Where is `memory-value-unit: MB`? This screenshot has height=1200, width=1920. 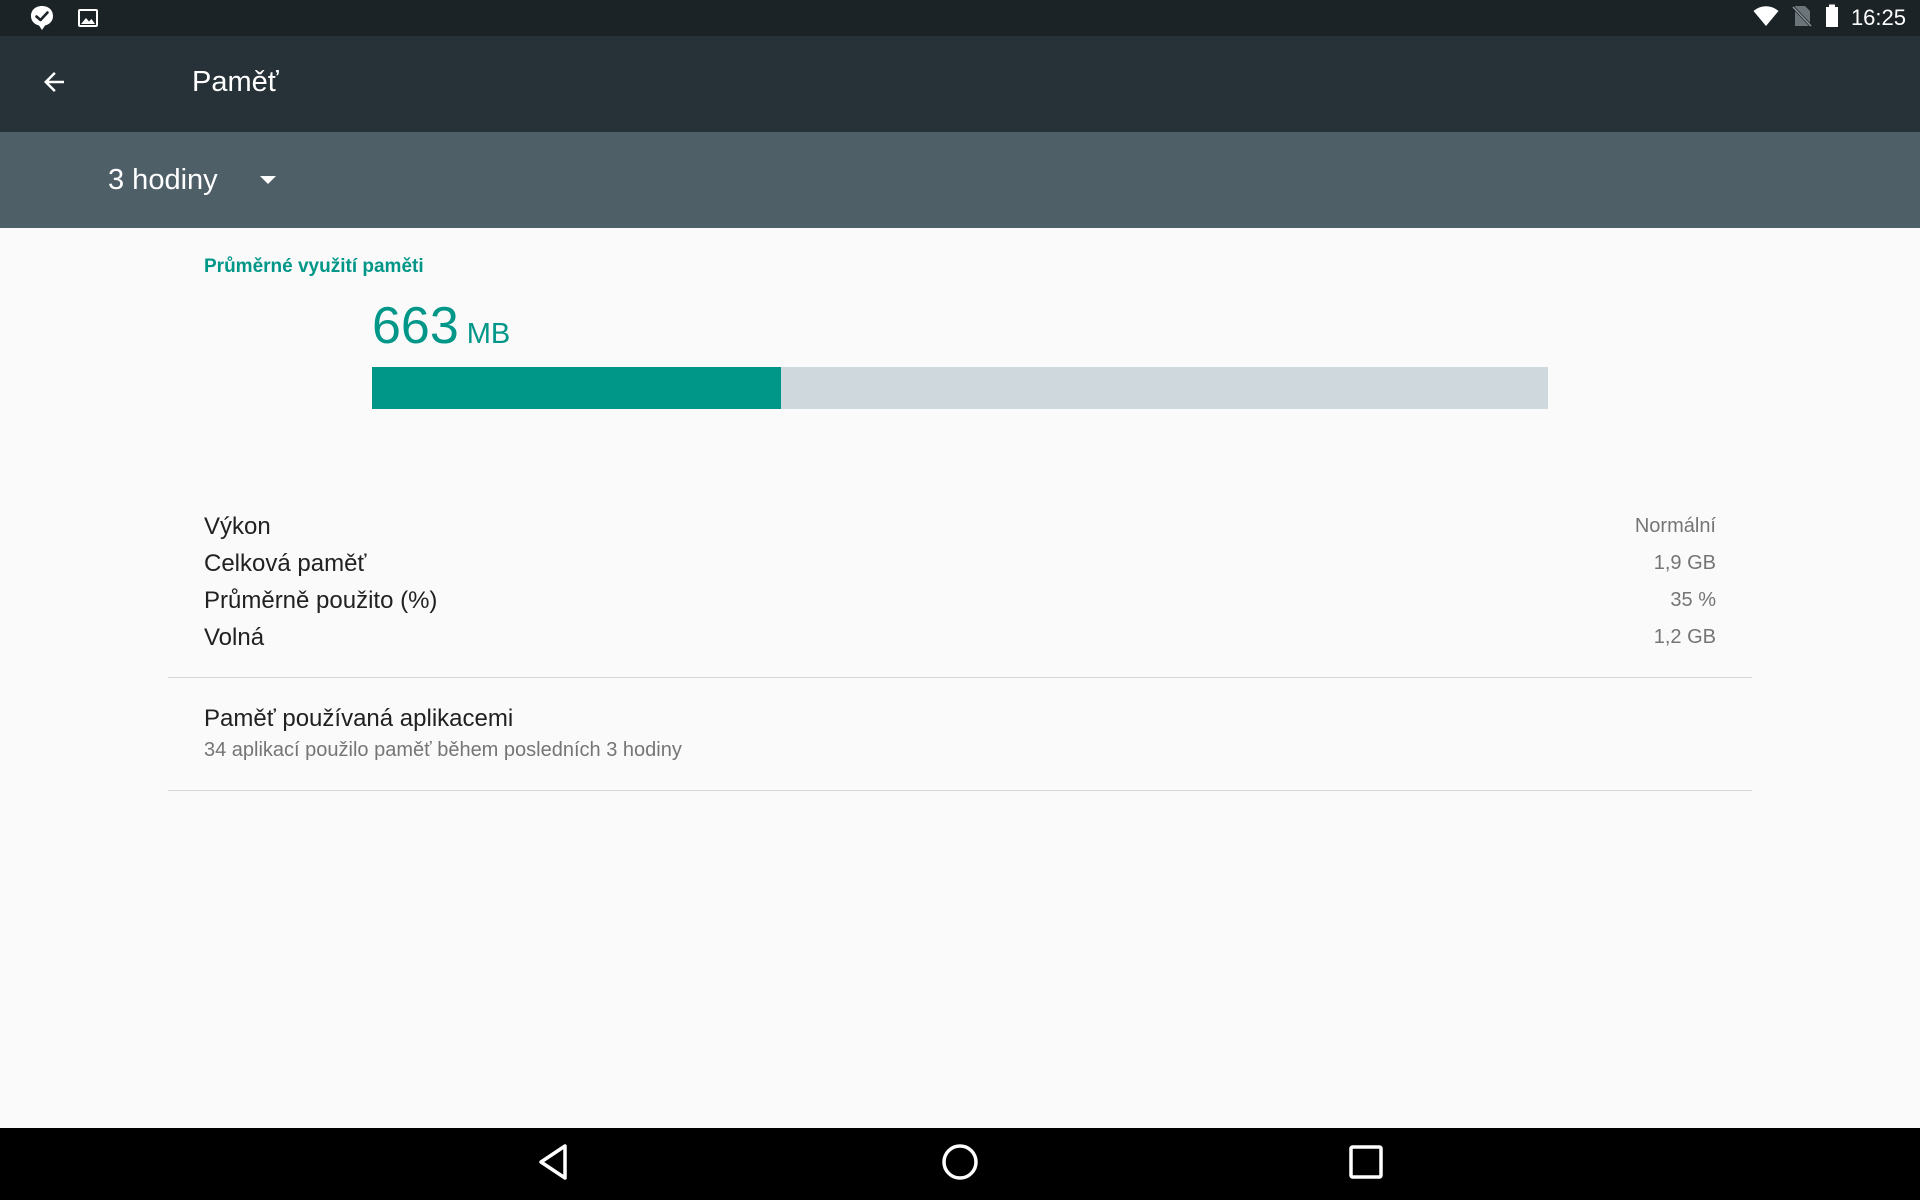
memory-value-unit: MB is located at coordinates (488, 334).